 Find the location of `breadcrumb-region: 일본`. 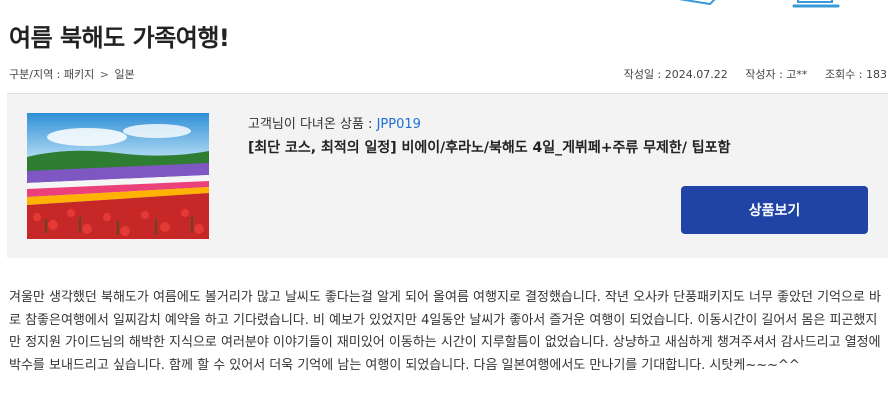

breadcrumb-region: 일본 is located at coordinates (124, 74).